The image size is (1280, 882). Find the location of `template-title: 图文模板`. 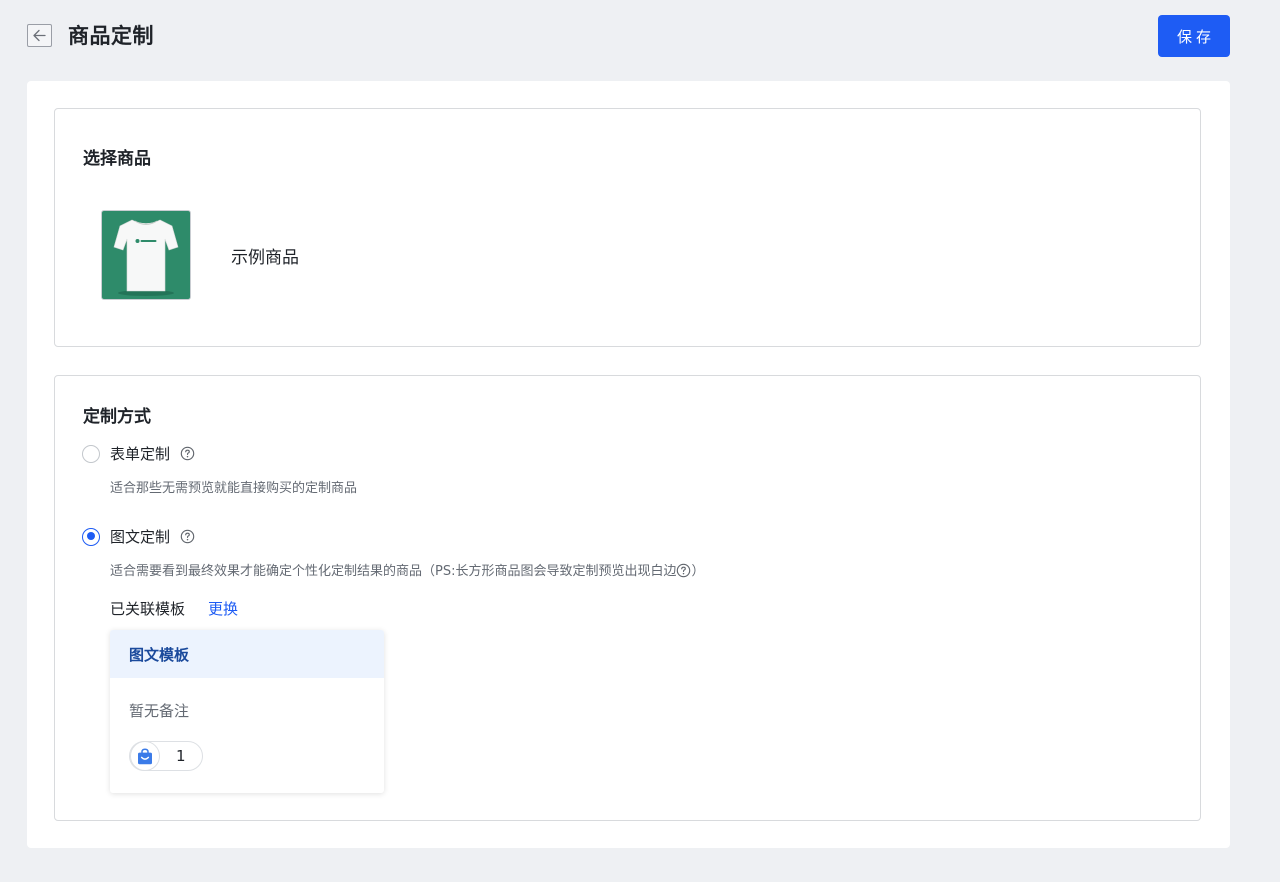

template-title: 图文模板 is located at coordinates (247, 654).